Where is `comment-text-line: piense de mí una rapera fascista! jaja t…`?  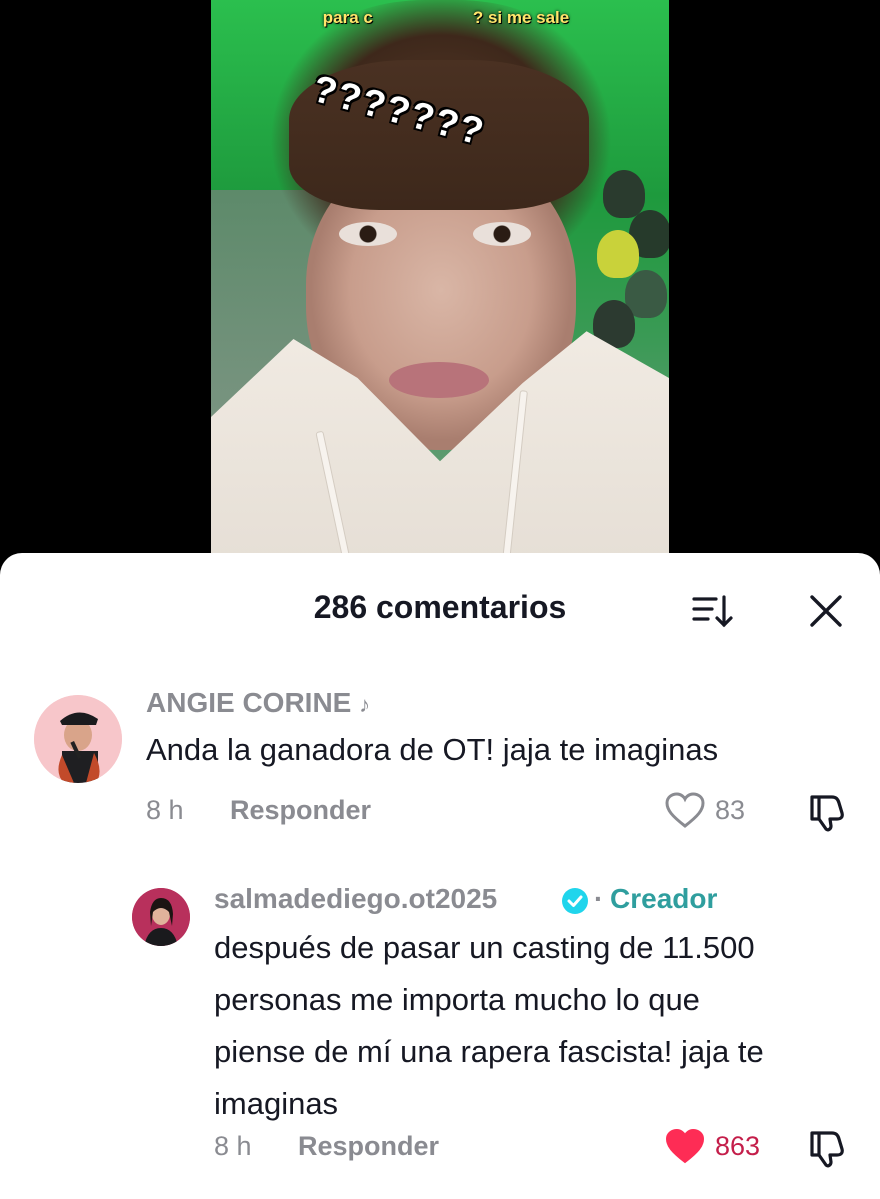
comment-text-line: piense de mí una rapera fascista! jaja t… is located at coordinates (489, 1051).